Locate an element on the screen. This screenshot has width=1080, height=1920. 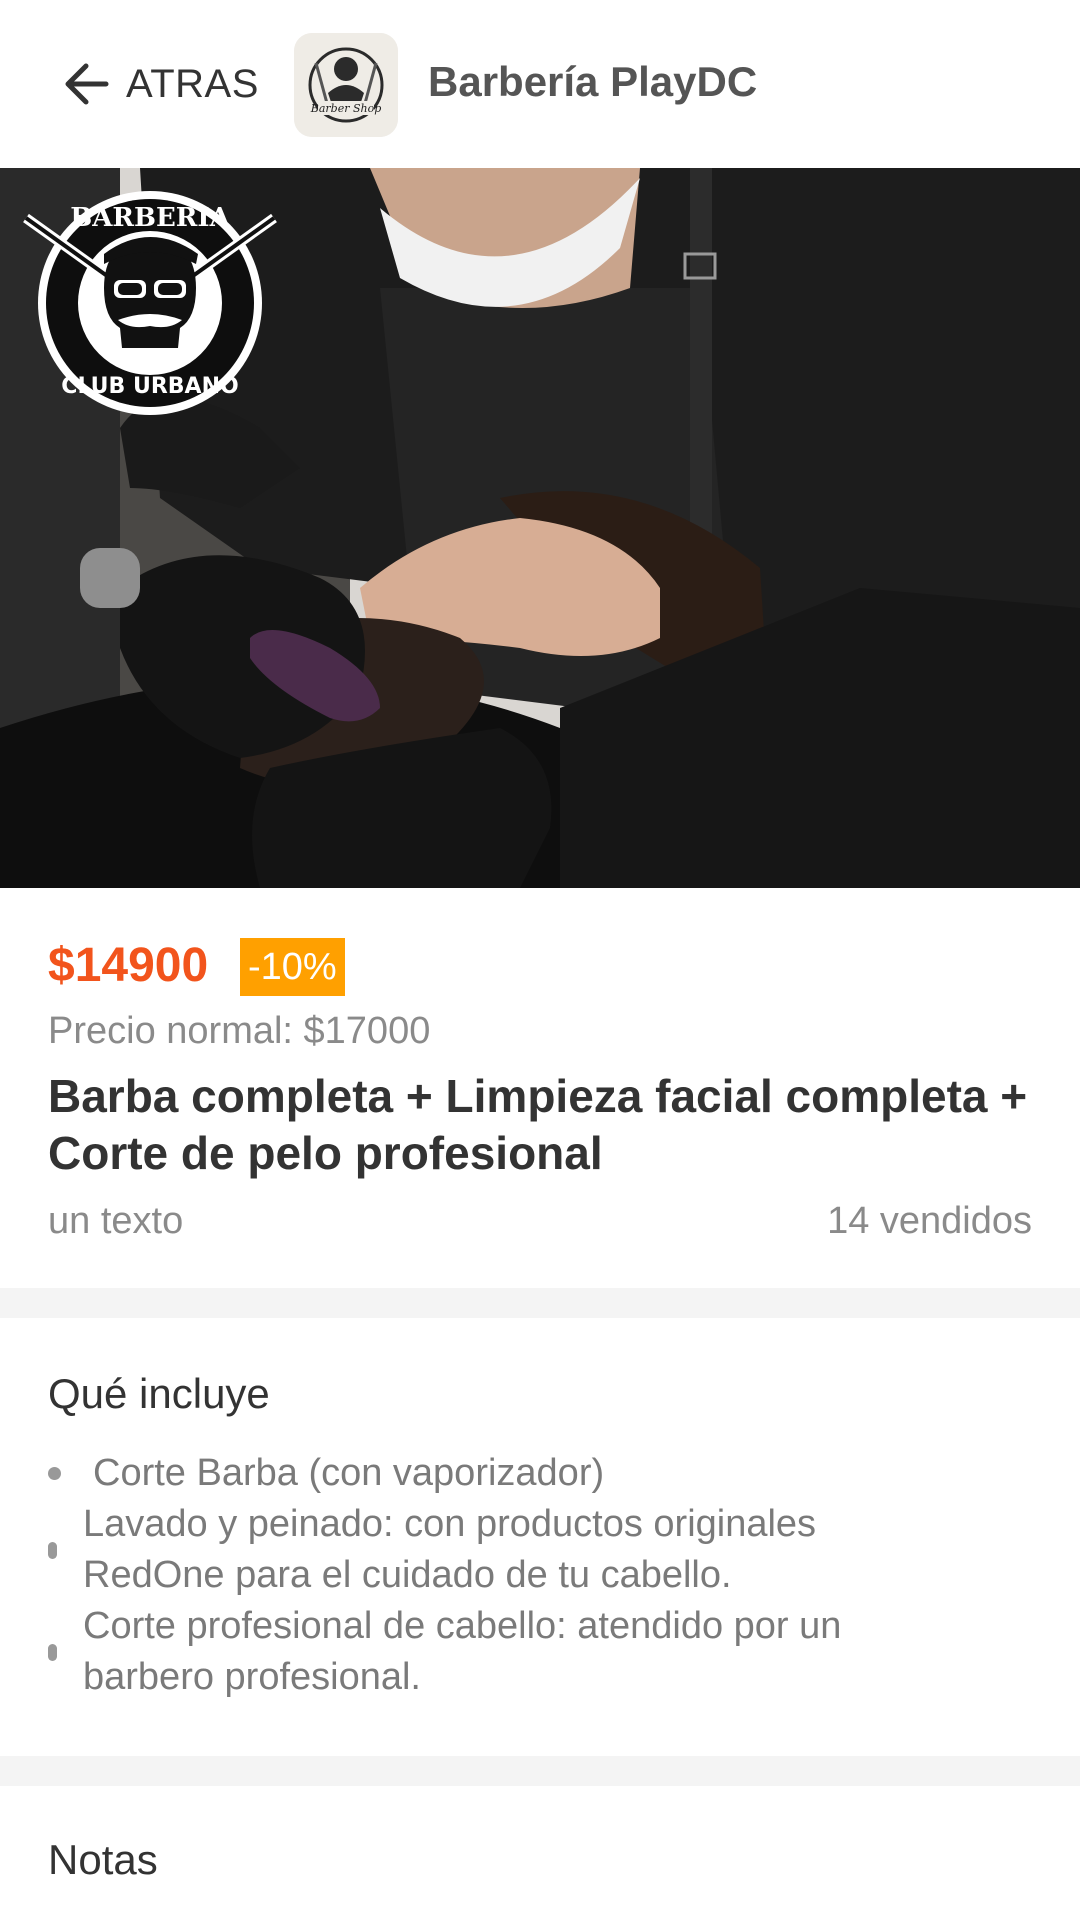
shop-logo: Barber Shop is located at coordinates (346, 85).